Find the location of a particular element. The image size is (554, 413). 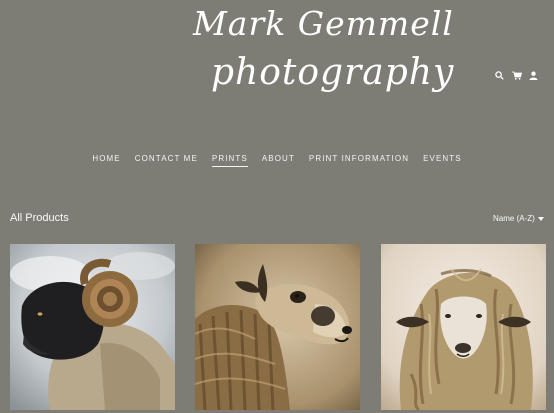

nav-print-information: PRINT INFORMATION is located at coordinates (359, 160).